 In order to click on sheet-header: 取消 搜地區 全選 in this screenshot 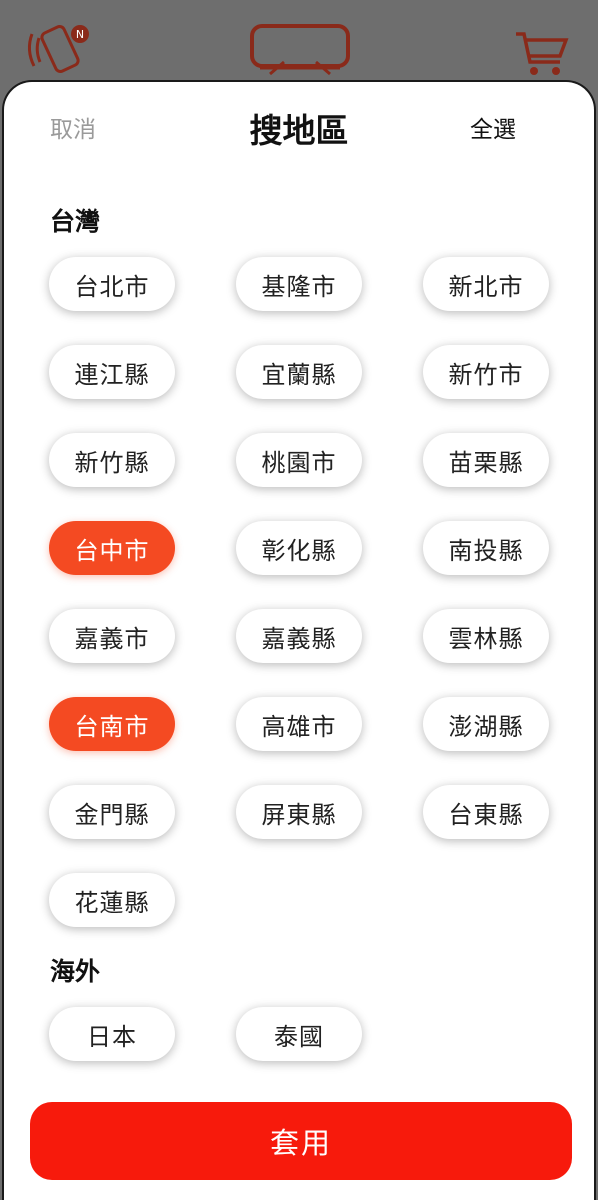, I will do `click(299, 127)`.